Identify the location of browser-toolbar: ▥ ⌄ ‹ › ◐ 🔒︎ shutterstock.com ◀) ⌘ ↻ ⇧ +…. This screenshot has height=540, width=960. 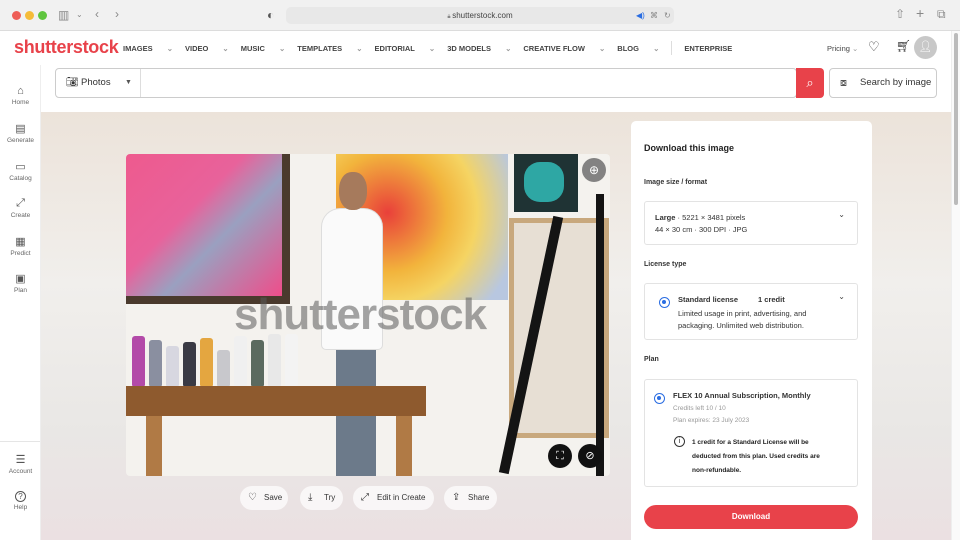
(480, 15).